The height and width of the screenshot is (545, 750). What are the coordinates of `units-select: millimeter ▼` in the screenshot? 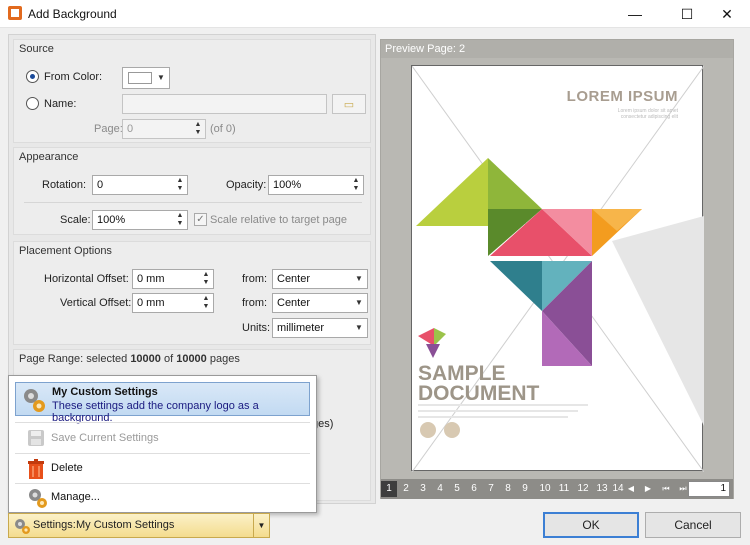 It's located at (320, 328).